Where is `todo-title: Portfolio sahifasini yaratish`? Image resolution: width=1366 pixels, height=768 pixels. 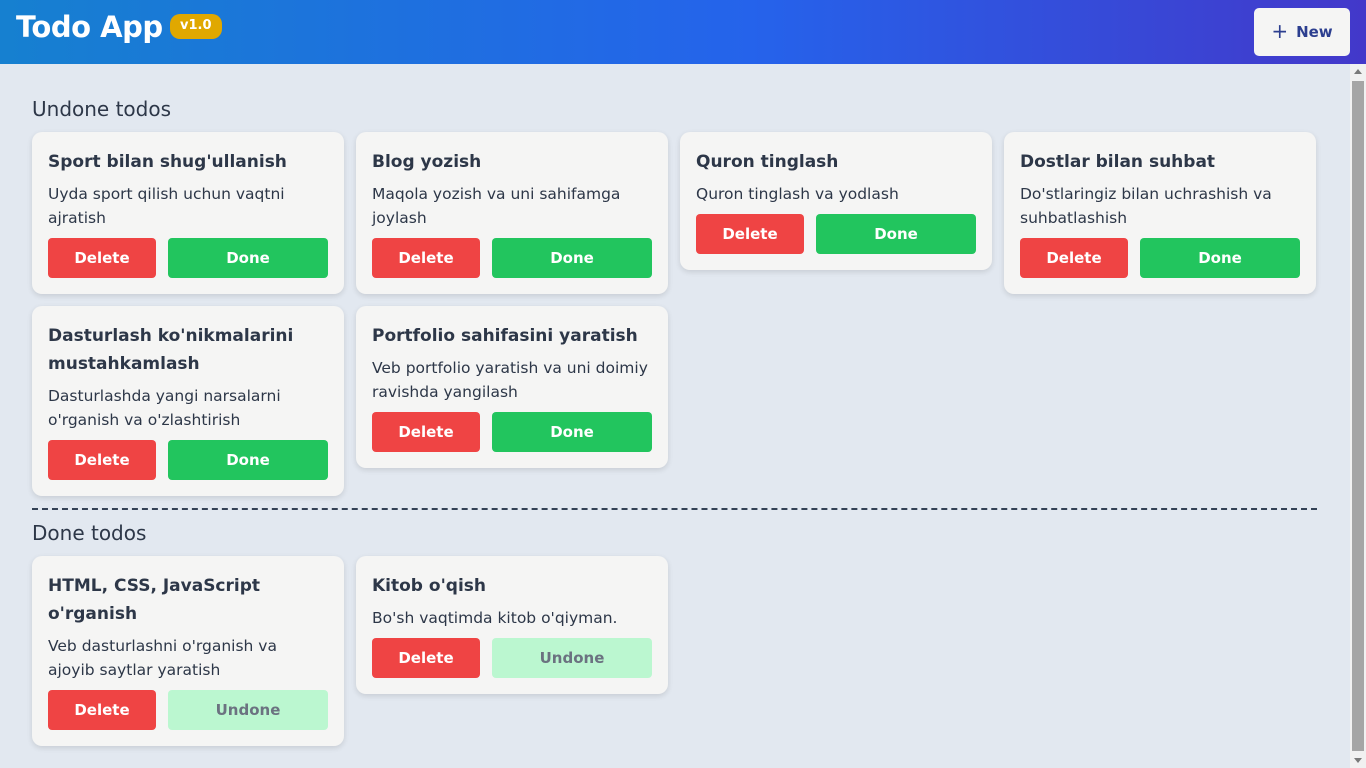
todo-title: Portfolio sahifasini yaratish is located at coordinates (505, 336).